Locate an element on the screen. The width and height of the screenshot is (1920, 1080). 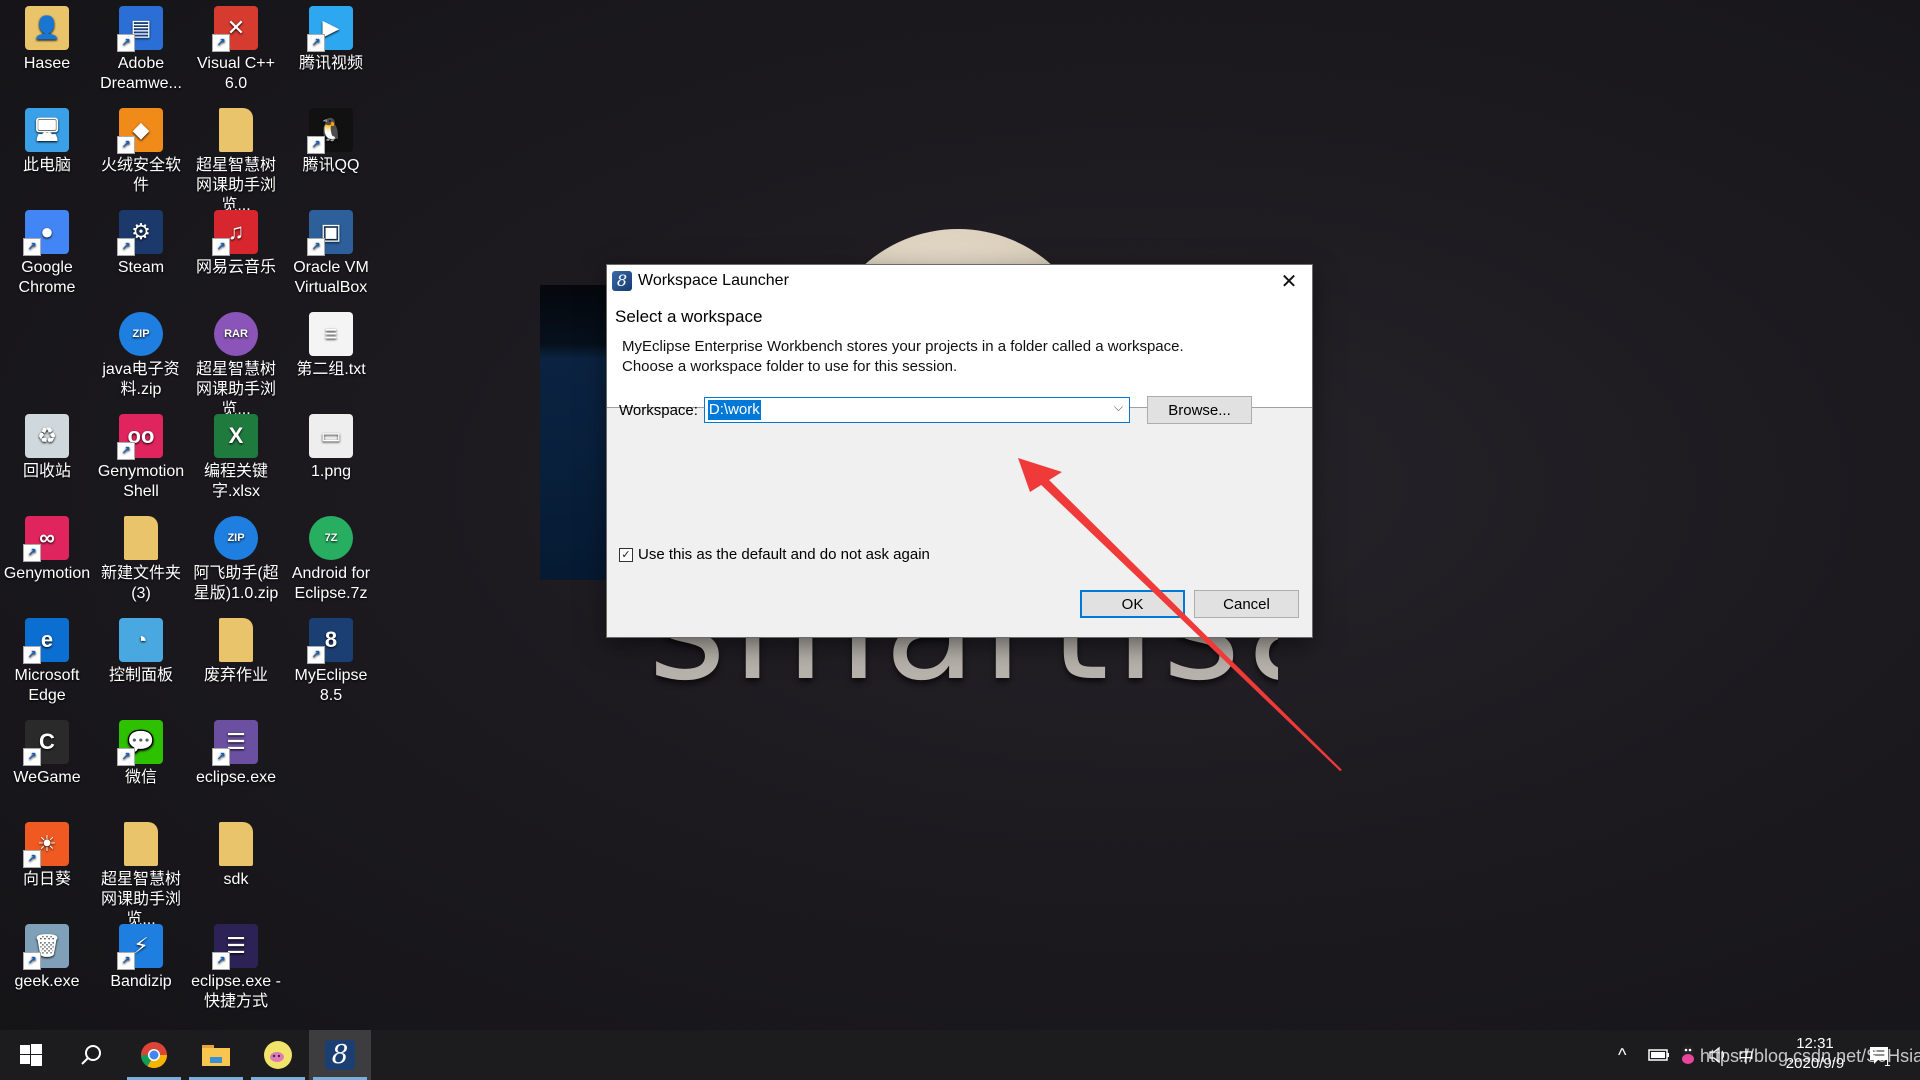
dreamweaver-icon: ▤ ↗ is located at coordinates (140, 29).